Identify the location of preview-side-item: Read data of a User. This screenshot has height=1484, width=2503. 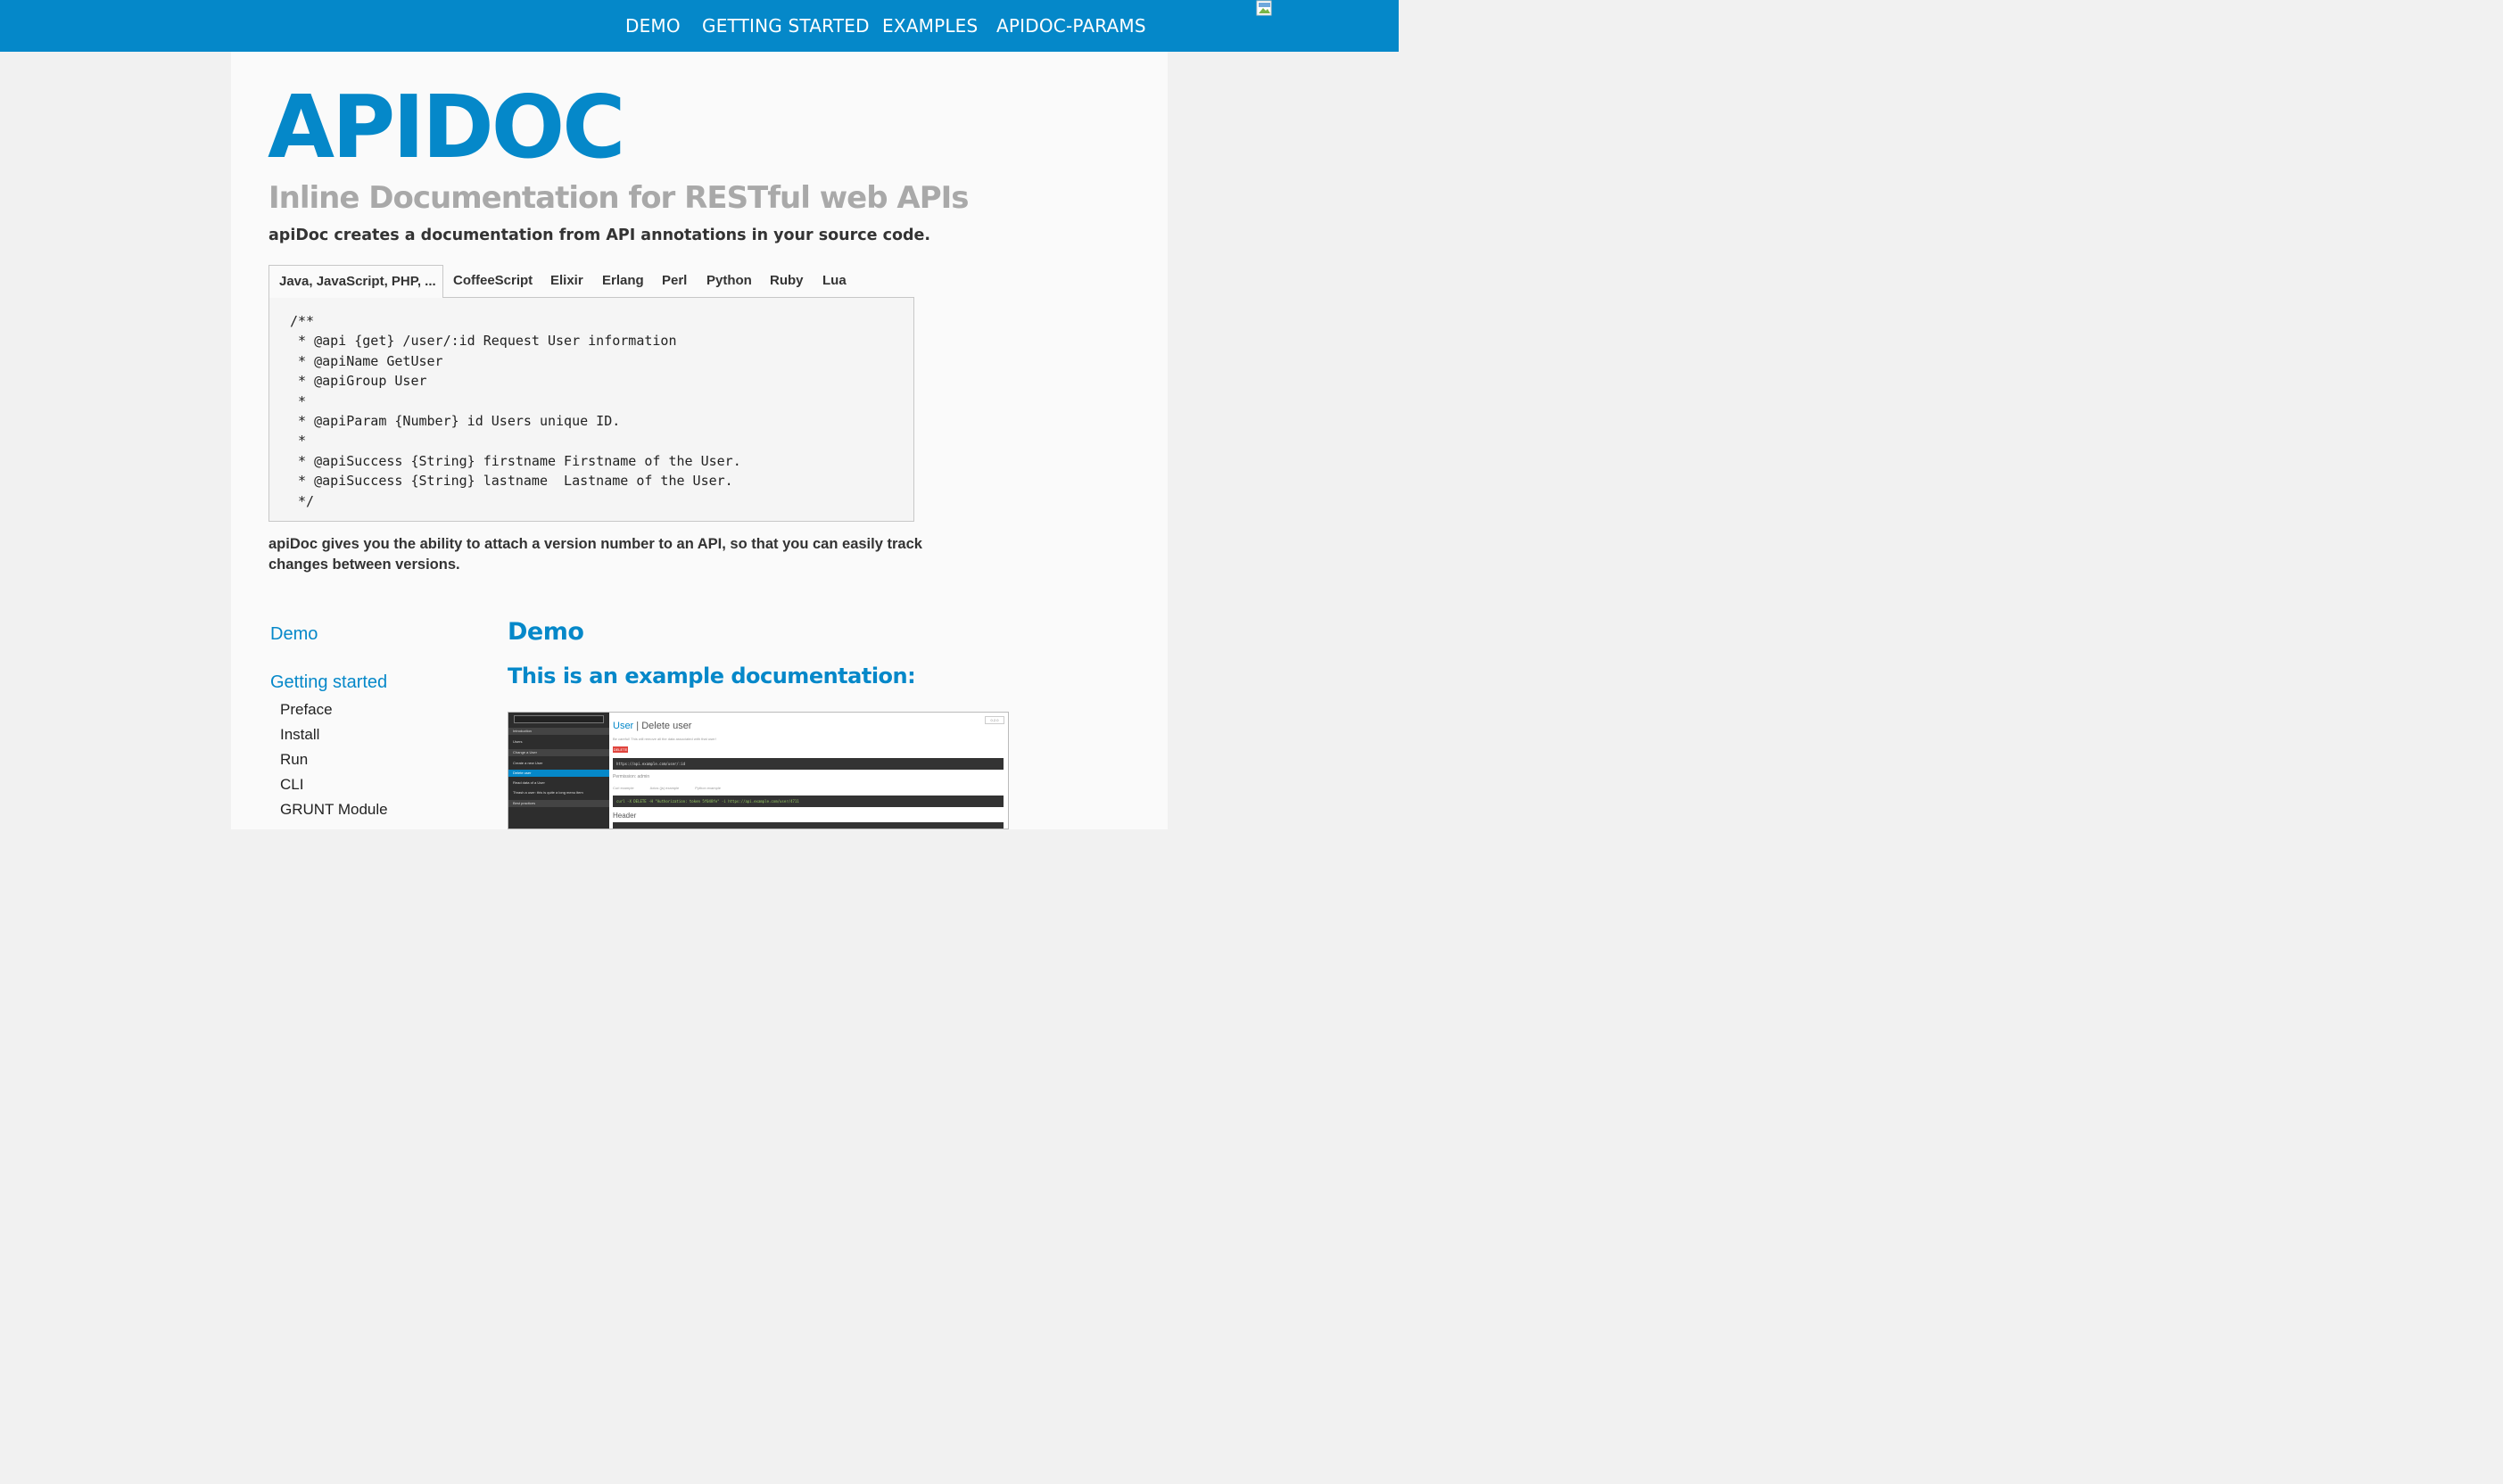
(529, 782).